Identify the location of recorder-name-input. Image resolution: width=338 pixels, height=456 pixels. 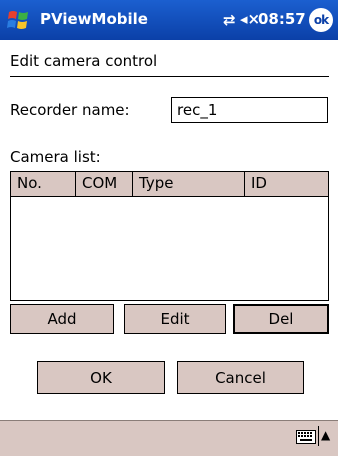
(249, 110).